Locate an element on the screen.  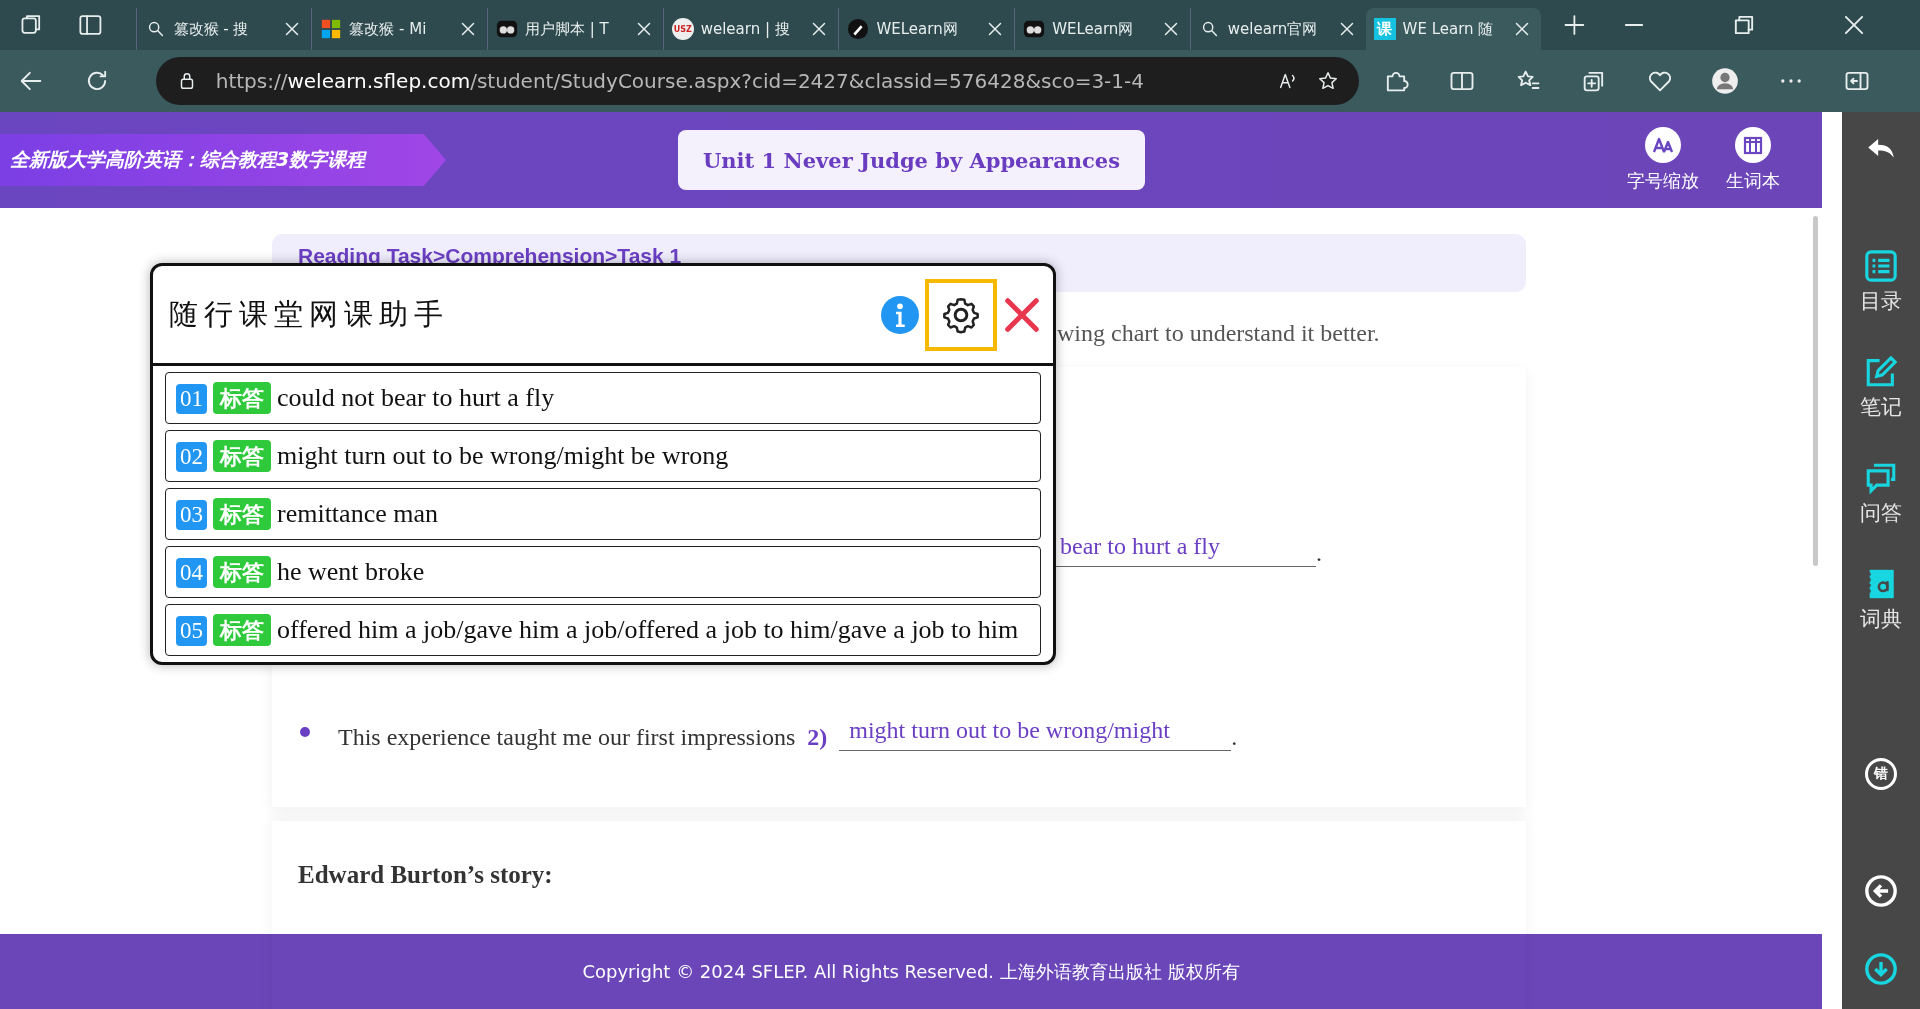
edit-icon is located at coordinates (1881, 372).